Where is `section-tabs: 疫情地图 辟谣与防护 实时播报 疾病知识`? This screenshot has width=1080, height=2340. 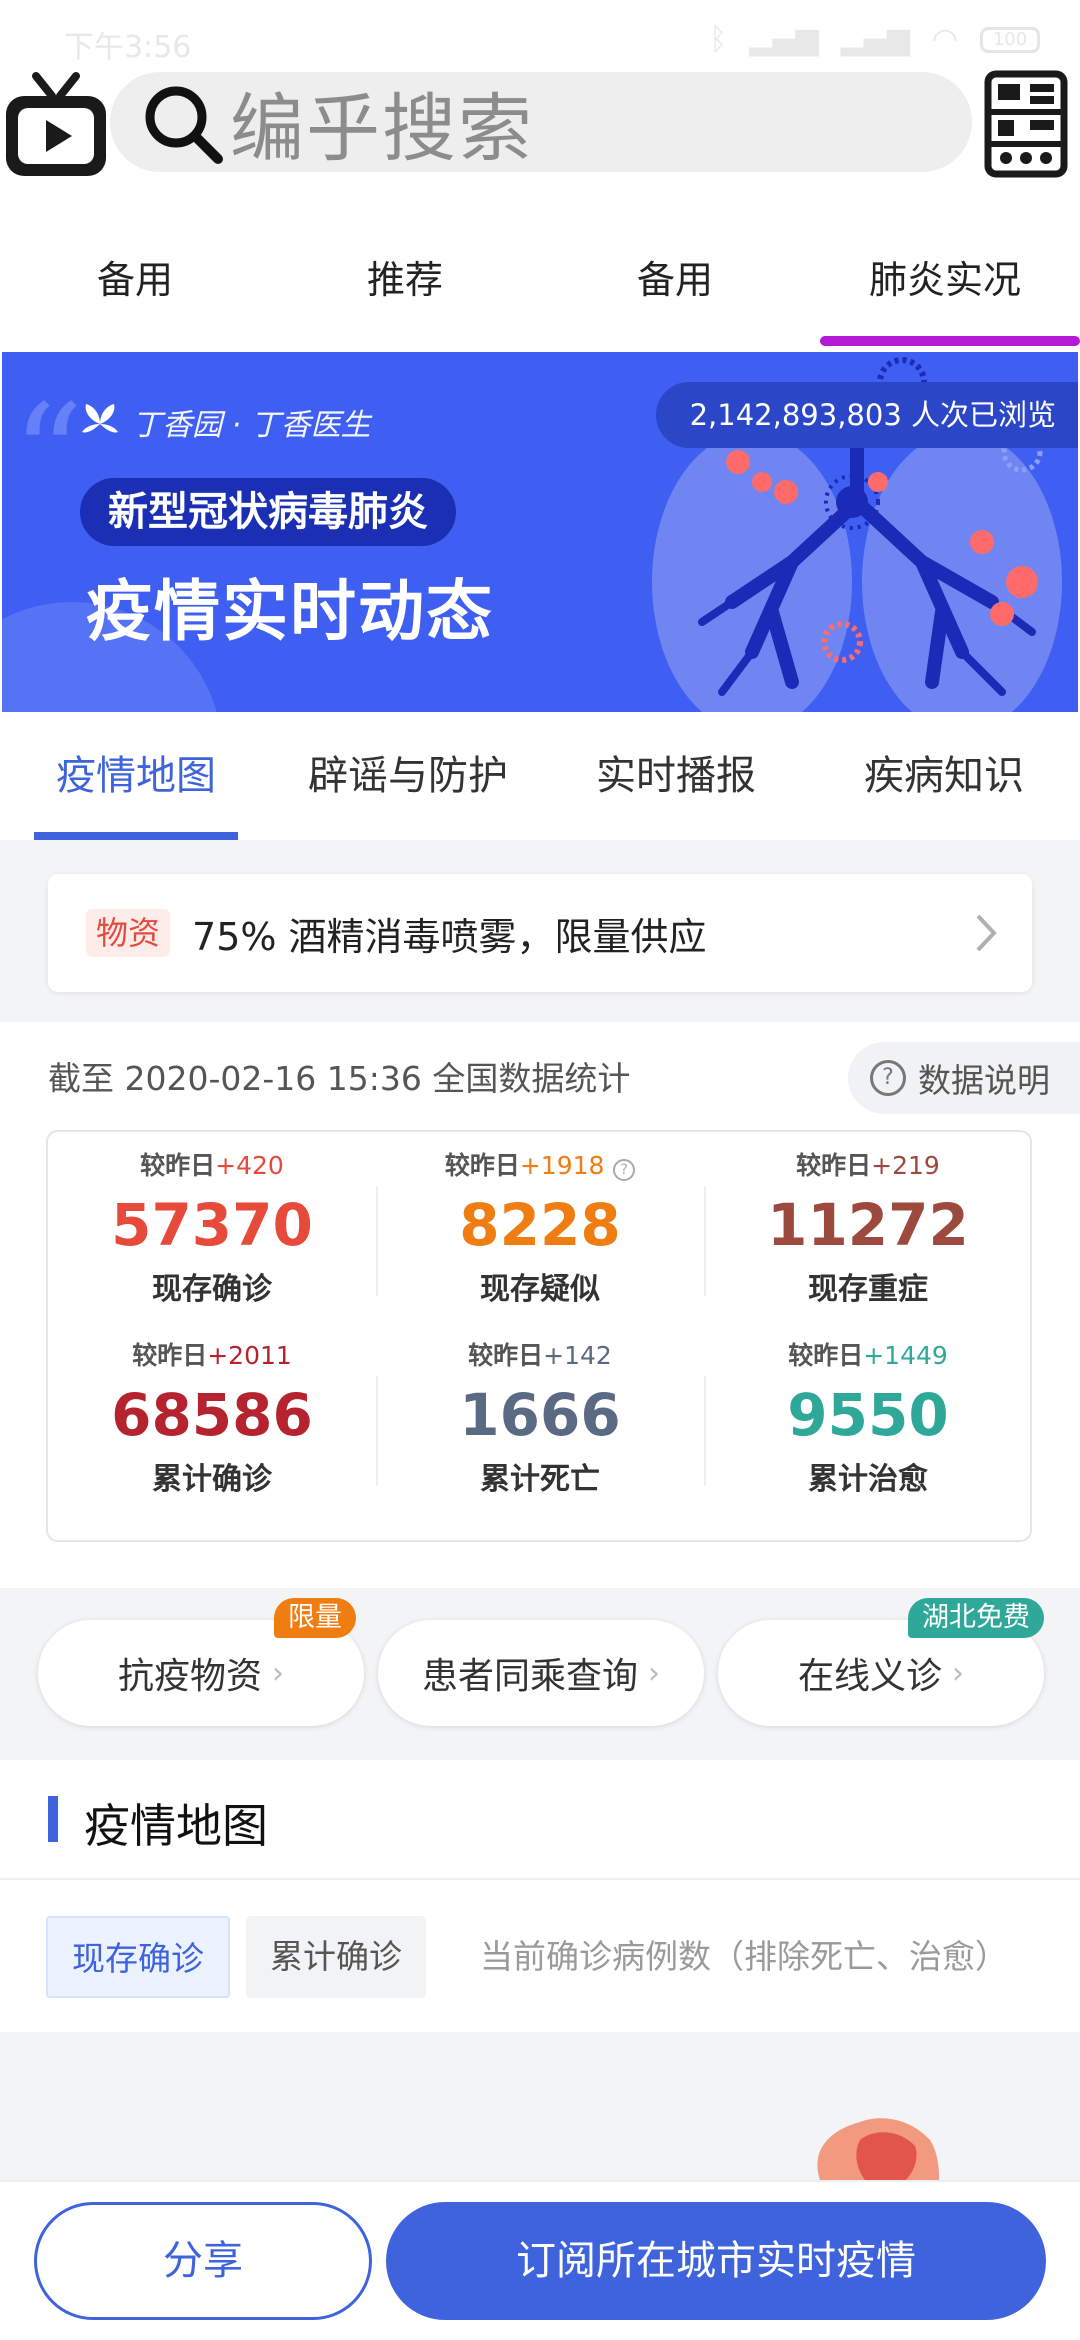
section-tabs: 疫情地图 辟谣与防护 实时播报 疾病知识 is located at coordinates (540, 776).